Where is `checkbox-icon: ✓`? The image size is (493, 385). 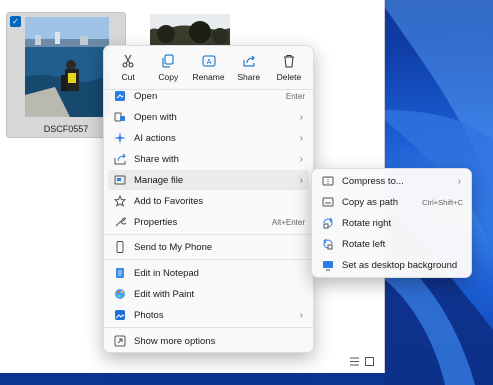 checkbox-icon: ✓ is located at coordinates (15, 21).